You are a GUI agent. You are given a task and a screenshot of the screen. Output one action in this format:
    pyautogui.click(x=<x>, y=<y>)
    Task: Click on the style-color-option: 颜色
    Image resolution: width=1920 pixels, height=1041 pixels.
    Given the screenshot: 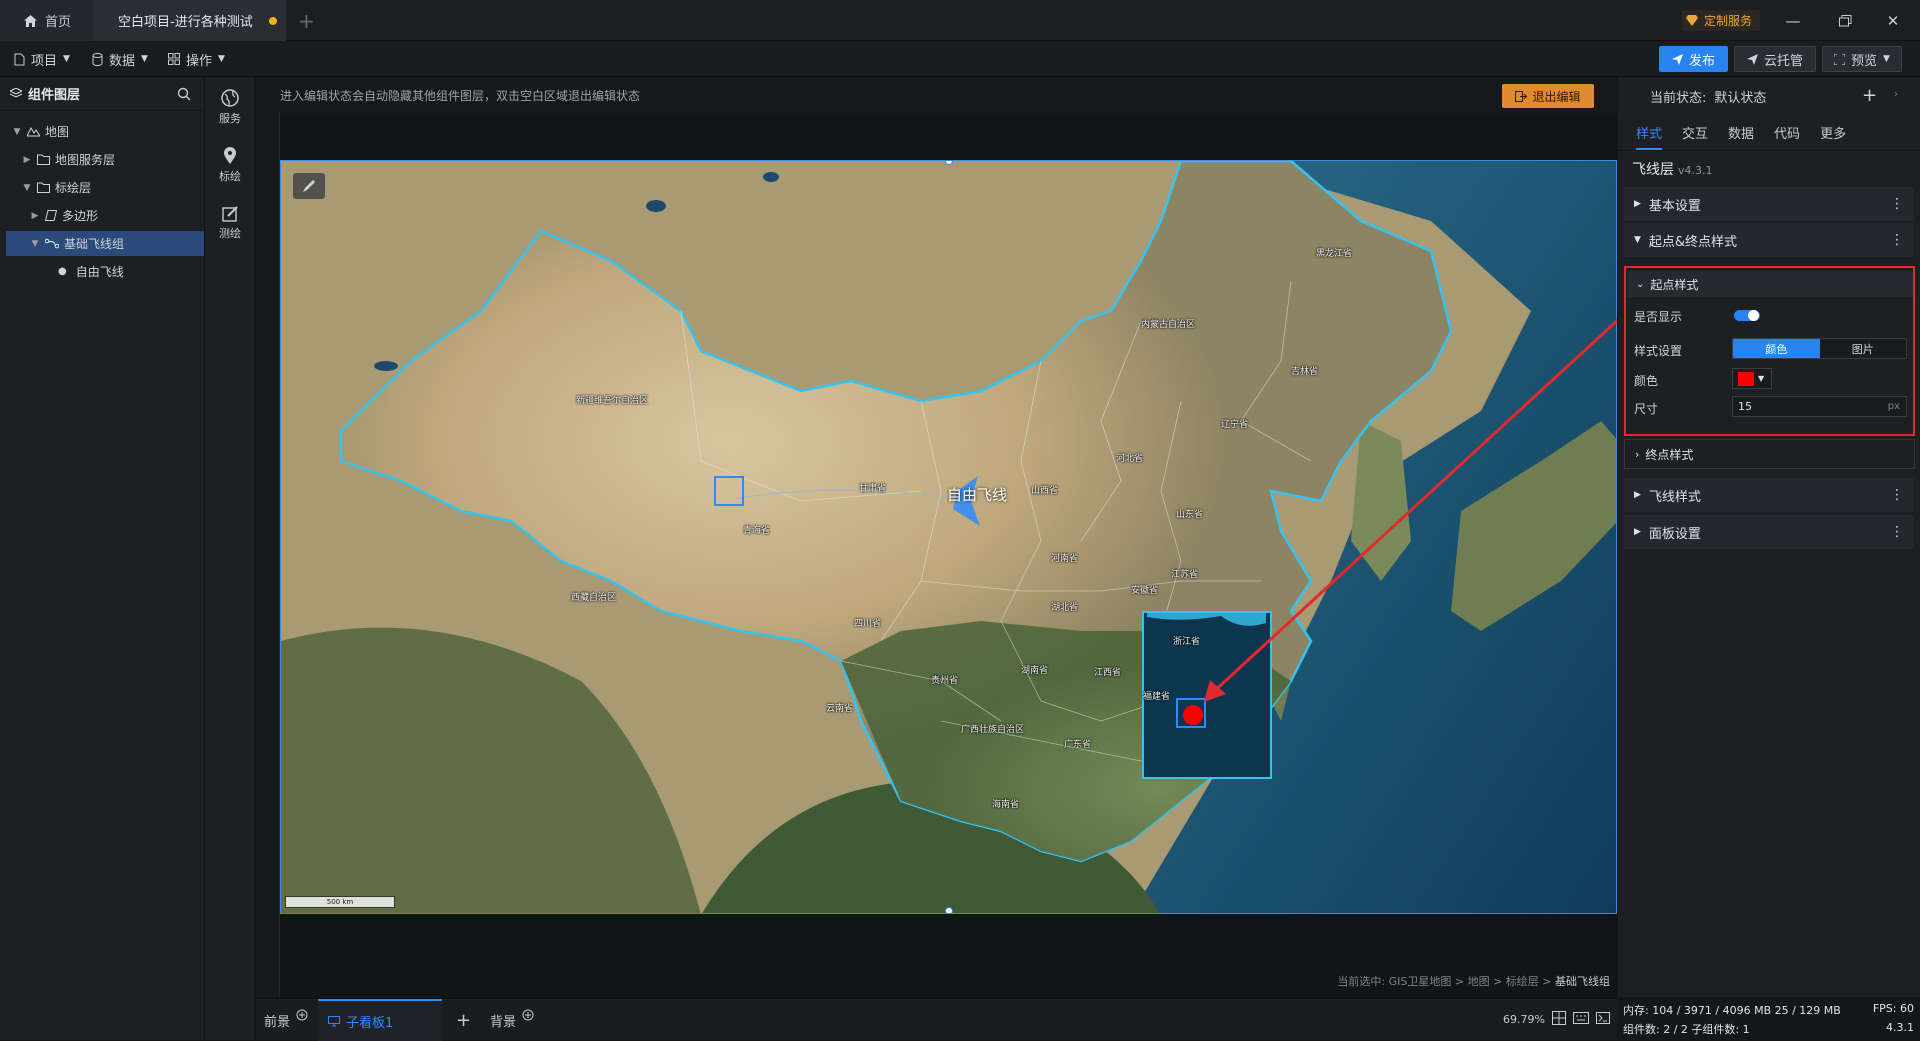 What is the action you would take?
    pyautogui.click(x=1776, y=348)
    